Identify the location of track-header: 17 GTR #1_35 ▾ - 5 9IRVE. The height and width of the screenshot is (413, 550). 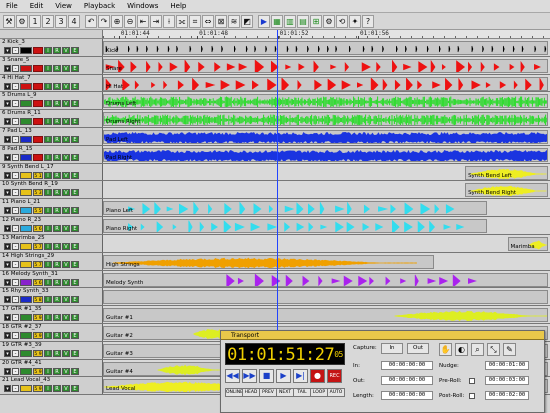
(51, 314).